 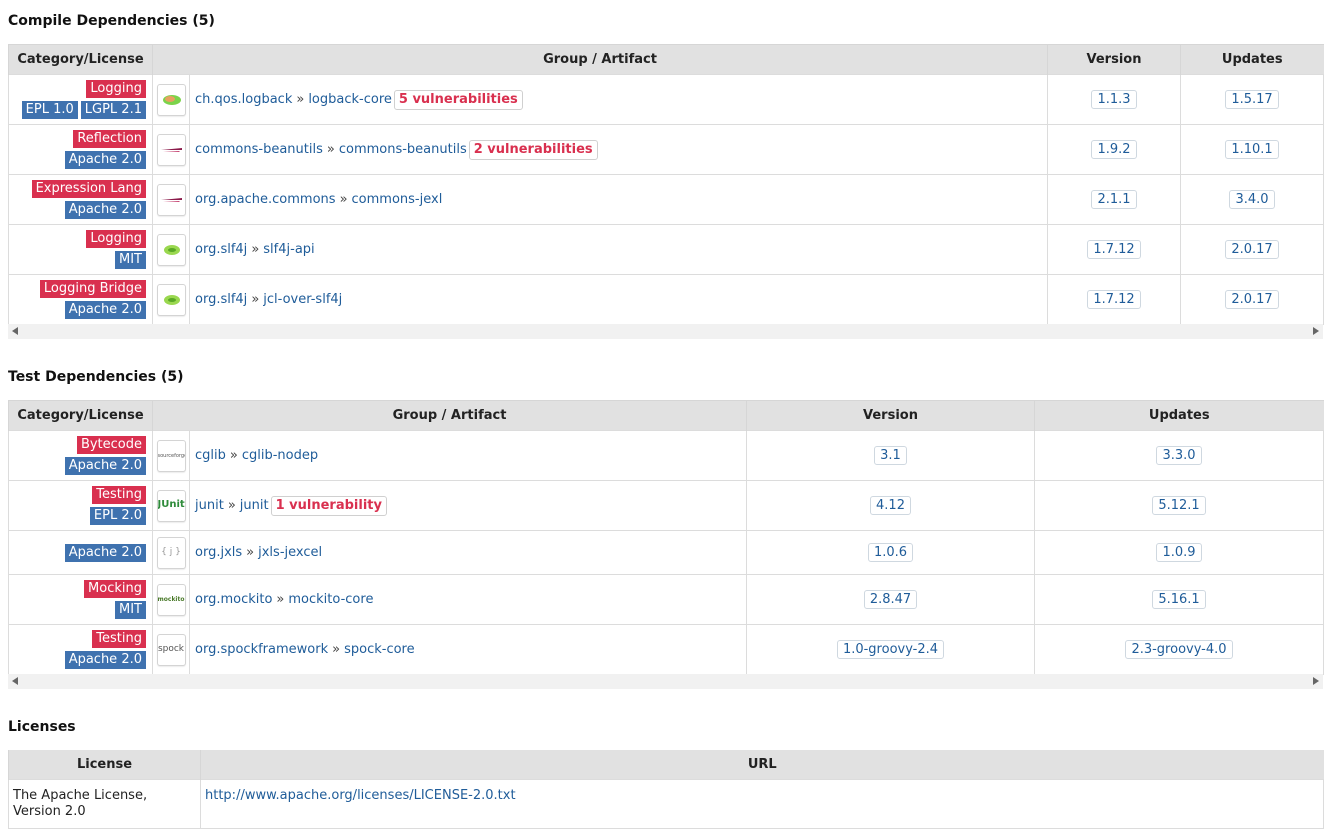 I want to click on artifact-link: cglib-nodep, so click(x=280, y=455).